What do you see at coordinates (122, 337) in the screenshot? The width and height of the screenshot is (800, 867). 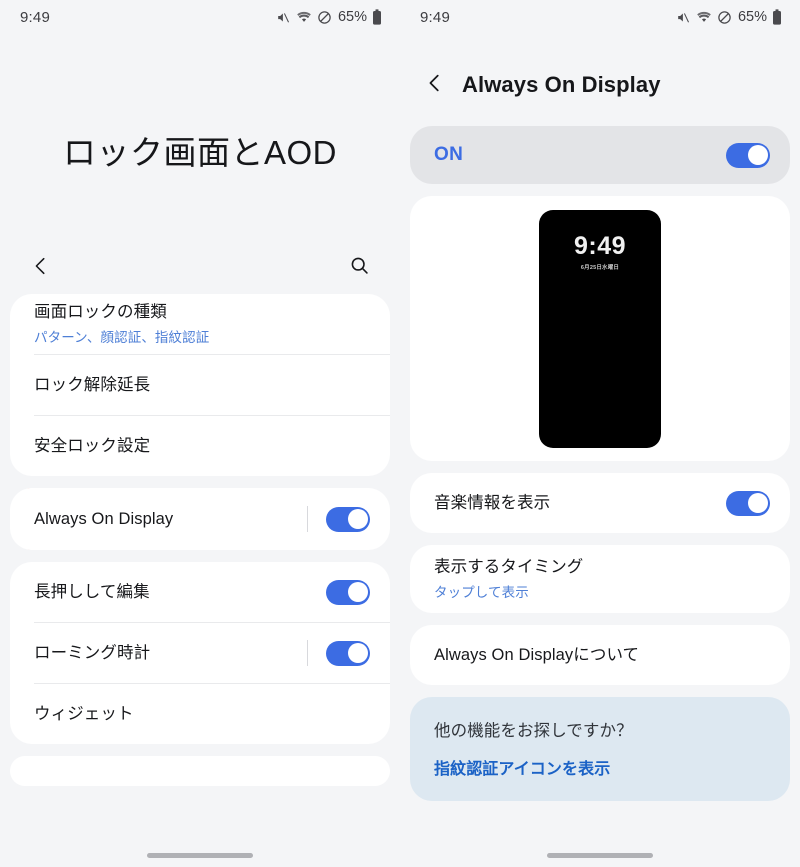 I see `row-subtitle: パターン、顔認証、指紋認証` at bounding box center [122, 337].